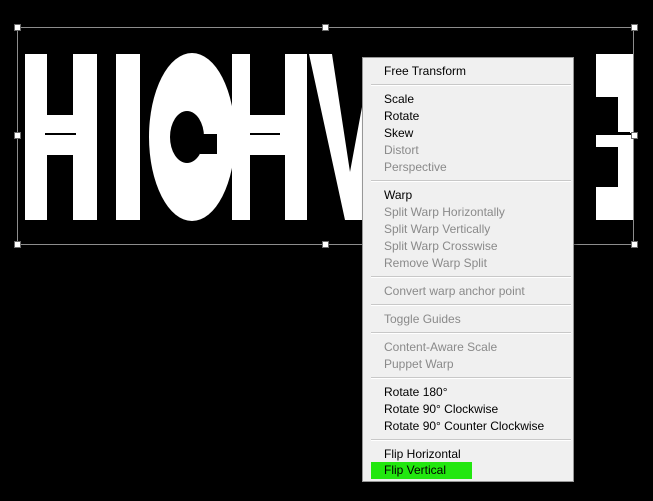 This screenshot has height=501, width=653. I want to click on menu-item-rotate: Rotate, so click(468, 116).